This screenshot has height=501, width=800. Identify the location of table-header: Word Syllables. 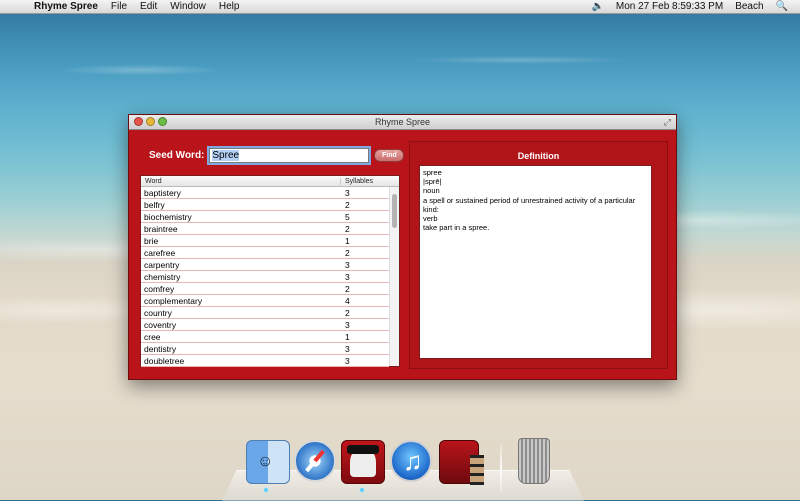
(270, 181).